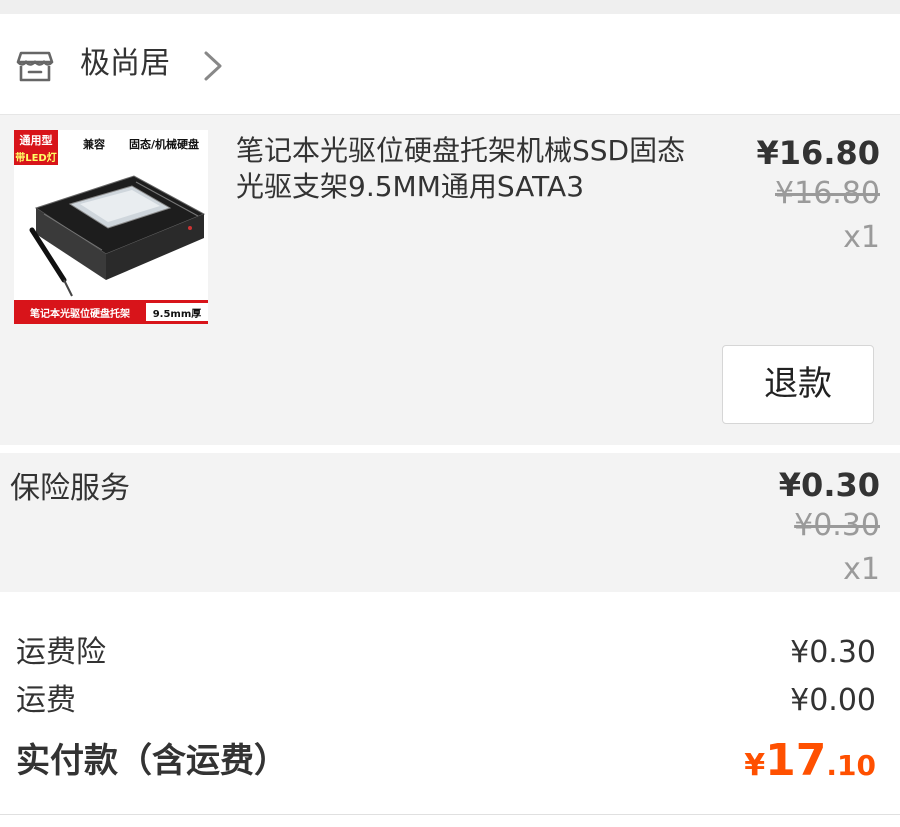 This screenshot has width=900, height=827. What do you see at coordinates (818, 153) in the screenshot?
I see `product-price: ¥16.80` at bounding box center [818, 153].